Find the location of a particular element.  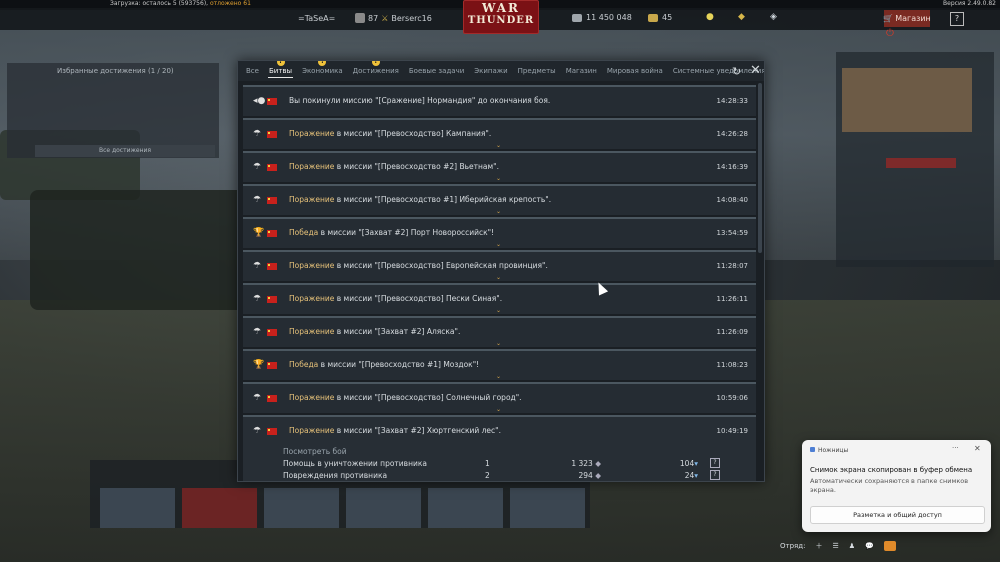

clan-tag: =TaSeA= is located at coordinates (316, 18).